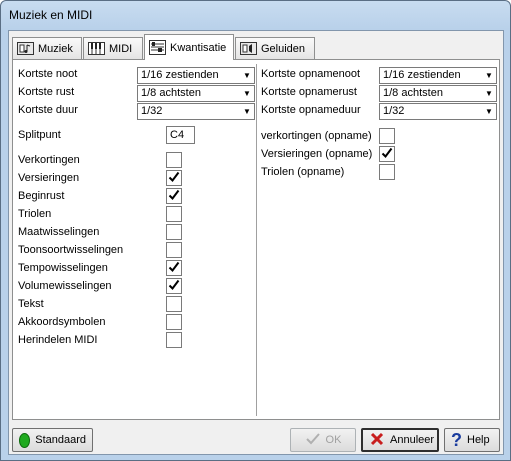 The image size is (511, 461). I want to click on kortste-noot-value: 1/16 zestienden, so click(180, 75).